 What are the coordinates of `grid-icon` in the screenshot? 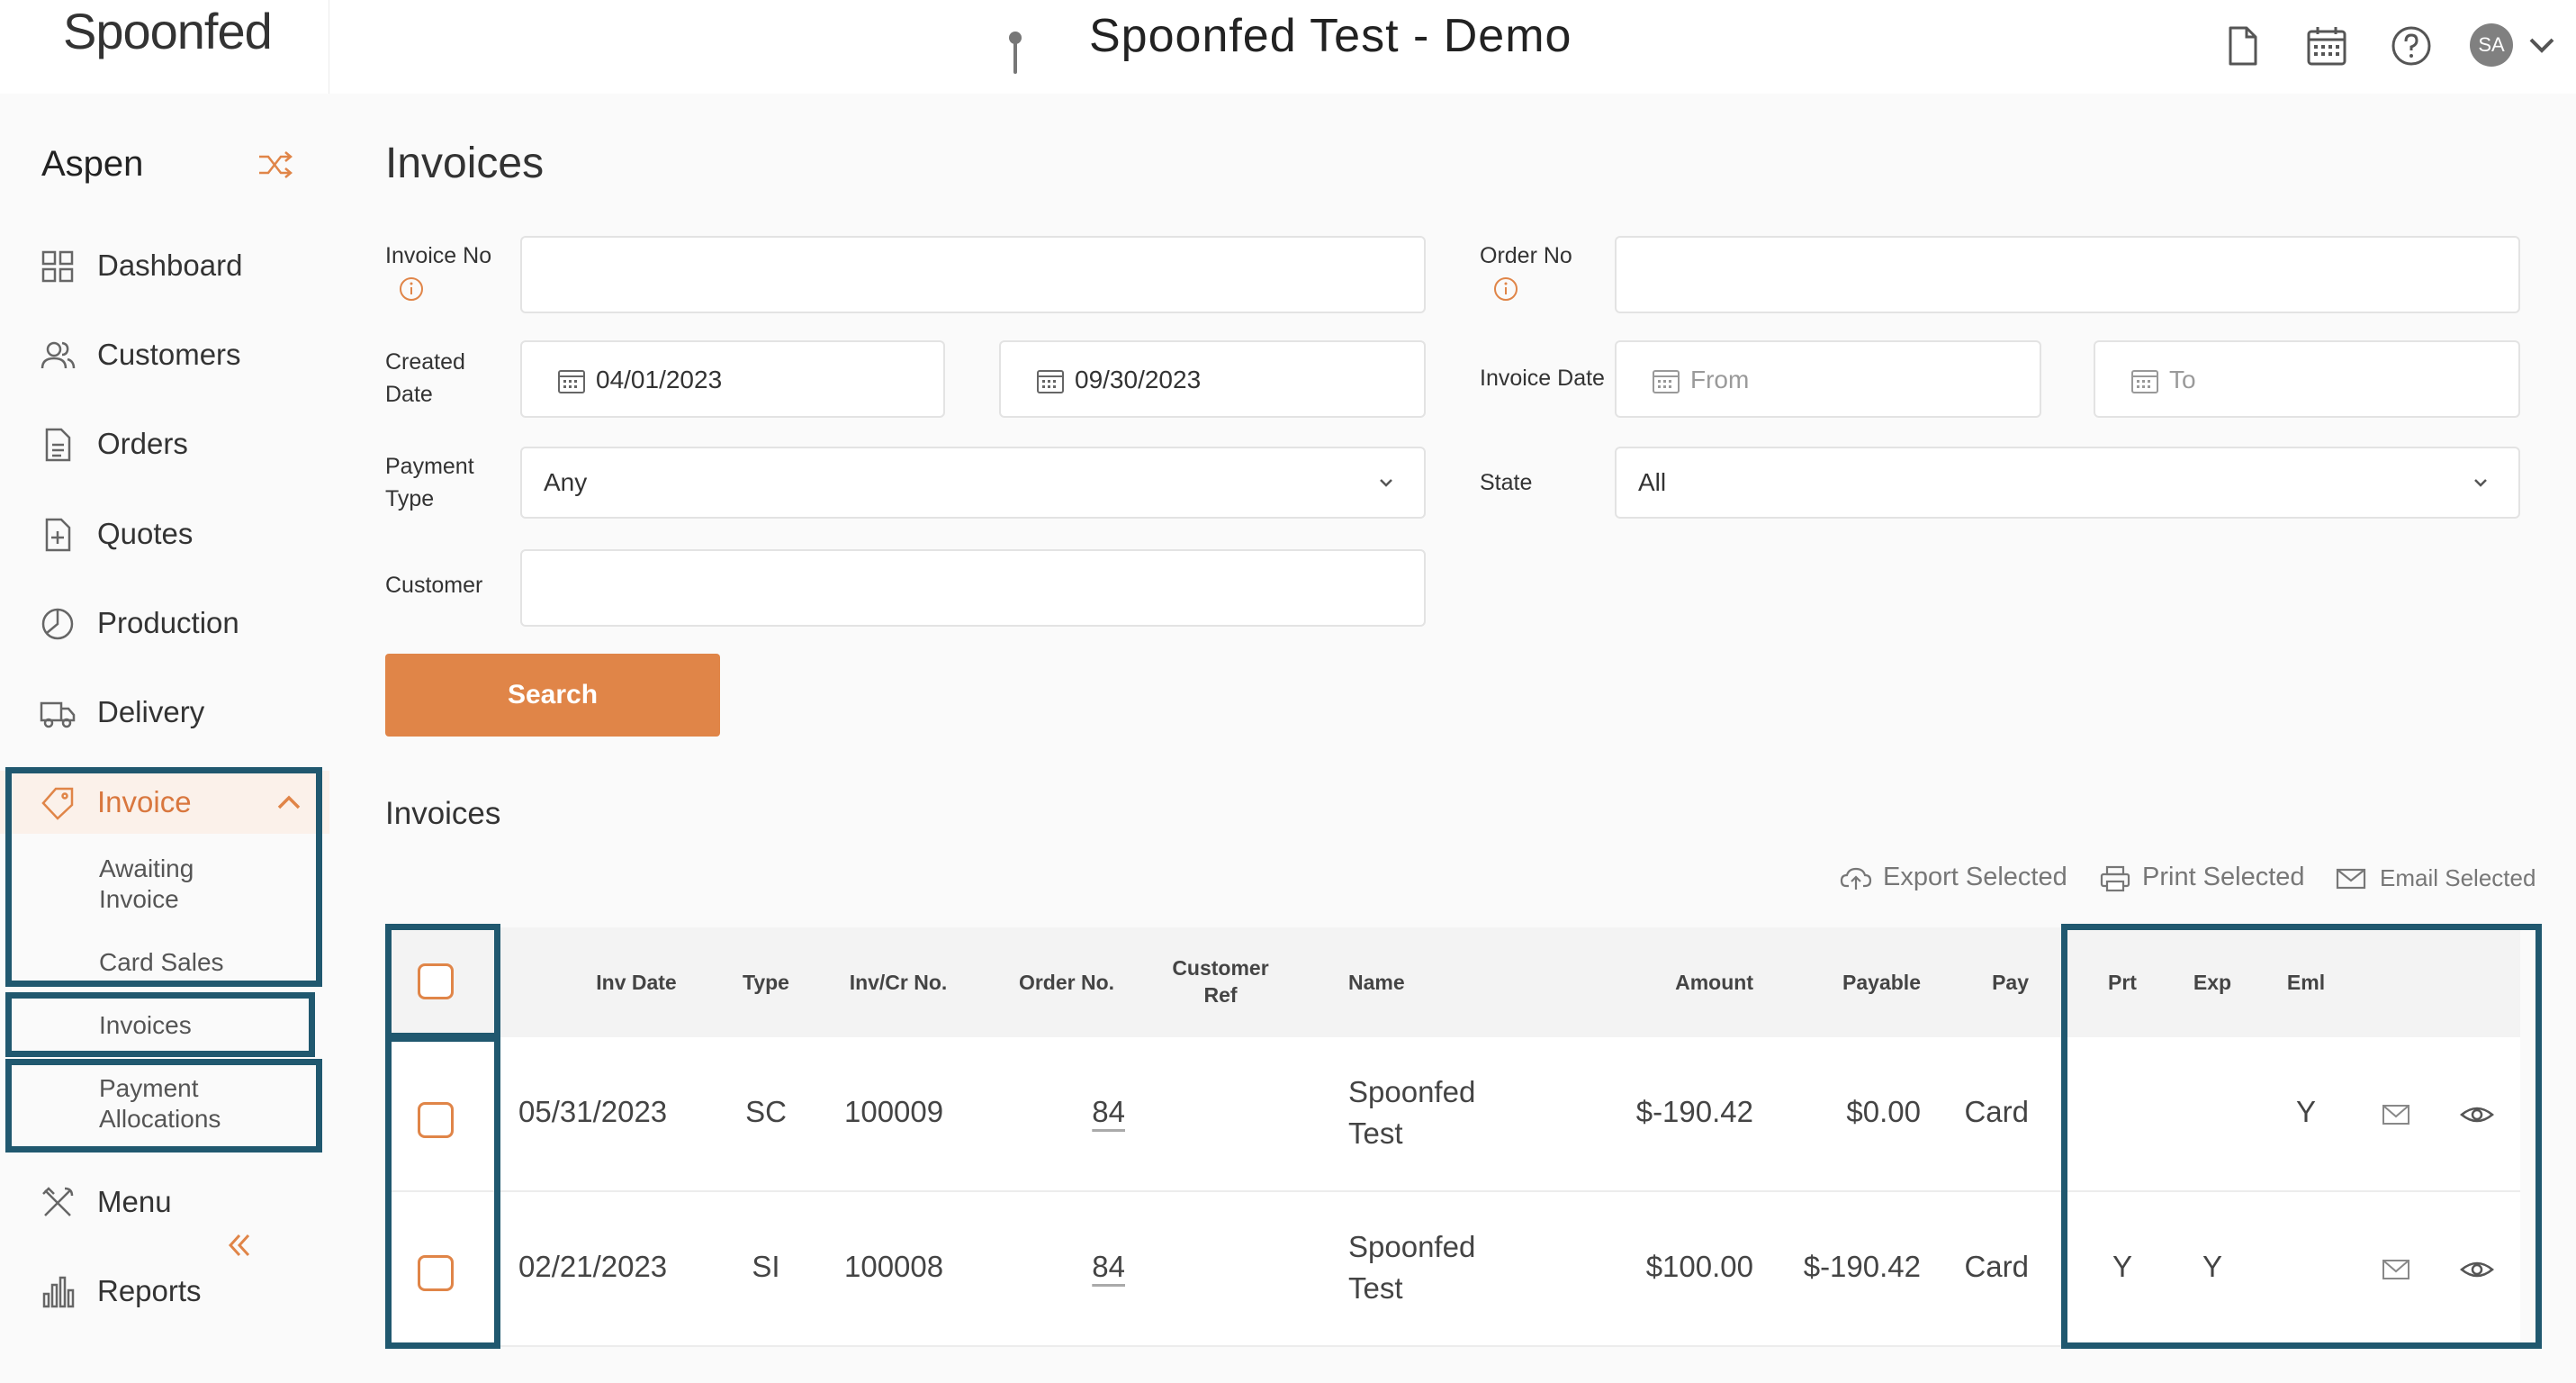 It's located at (57, 266).